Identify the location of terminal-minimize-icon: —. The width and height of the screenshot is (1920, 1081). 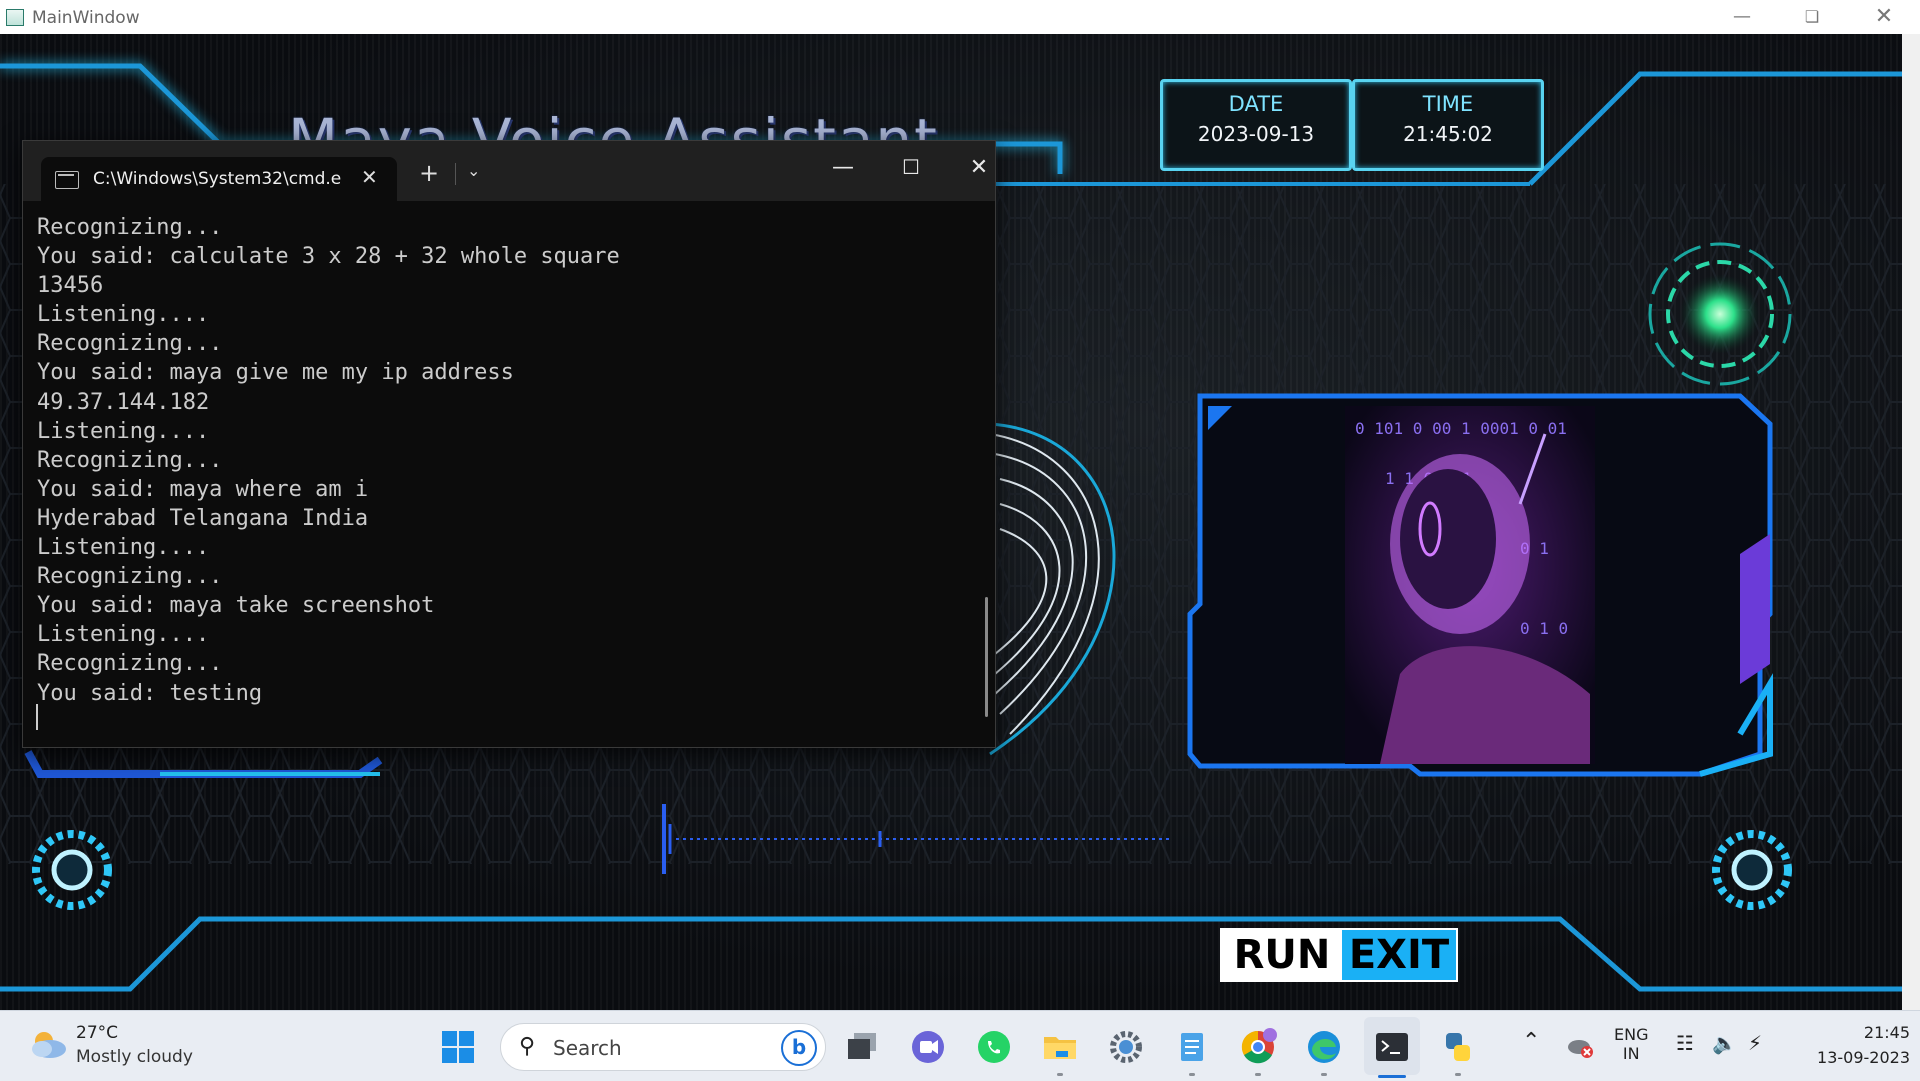
(843, 170).